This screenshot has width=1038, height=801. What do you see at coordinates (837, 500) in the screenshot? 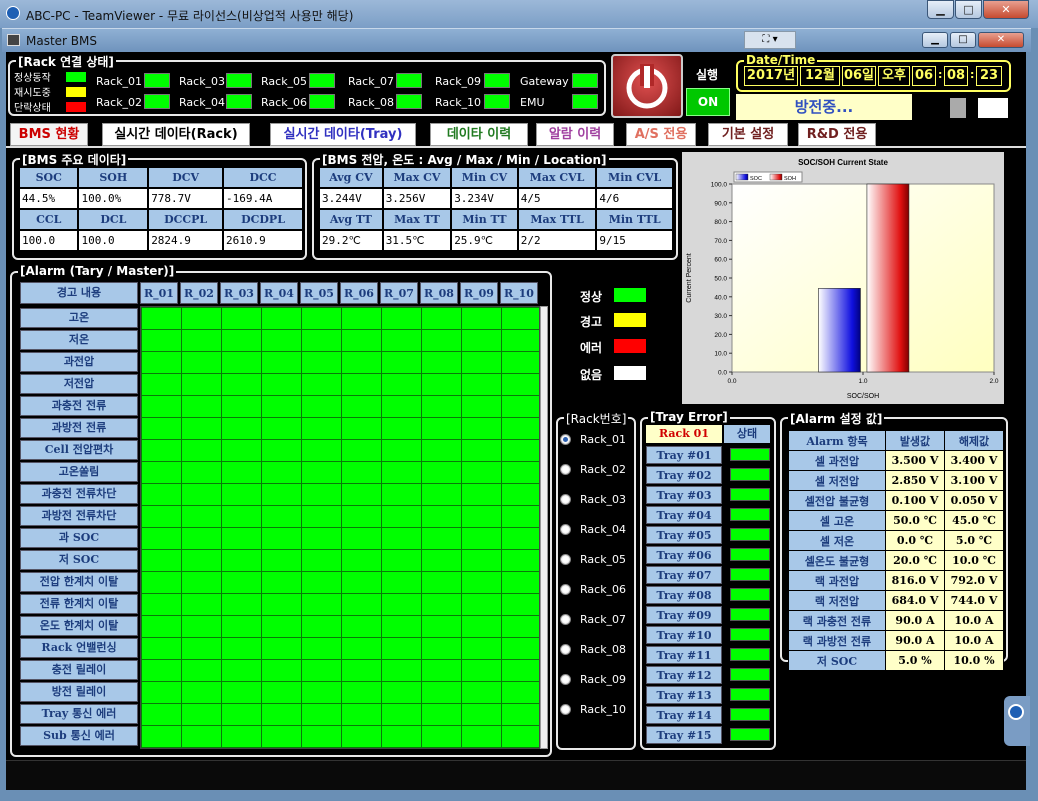
I see `alarm-set-item: 셀전압 불균형` at bounding box center [837, 500].